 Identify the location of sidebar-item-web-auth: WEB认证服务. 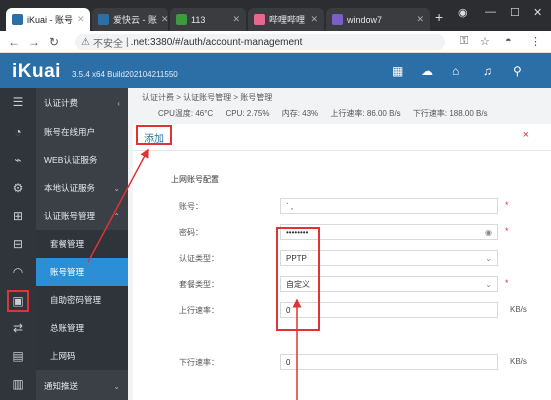
(82, 160).